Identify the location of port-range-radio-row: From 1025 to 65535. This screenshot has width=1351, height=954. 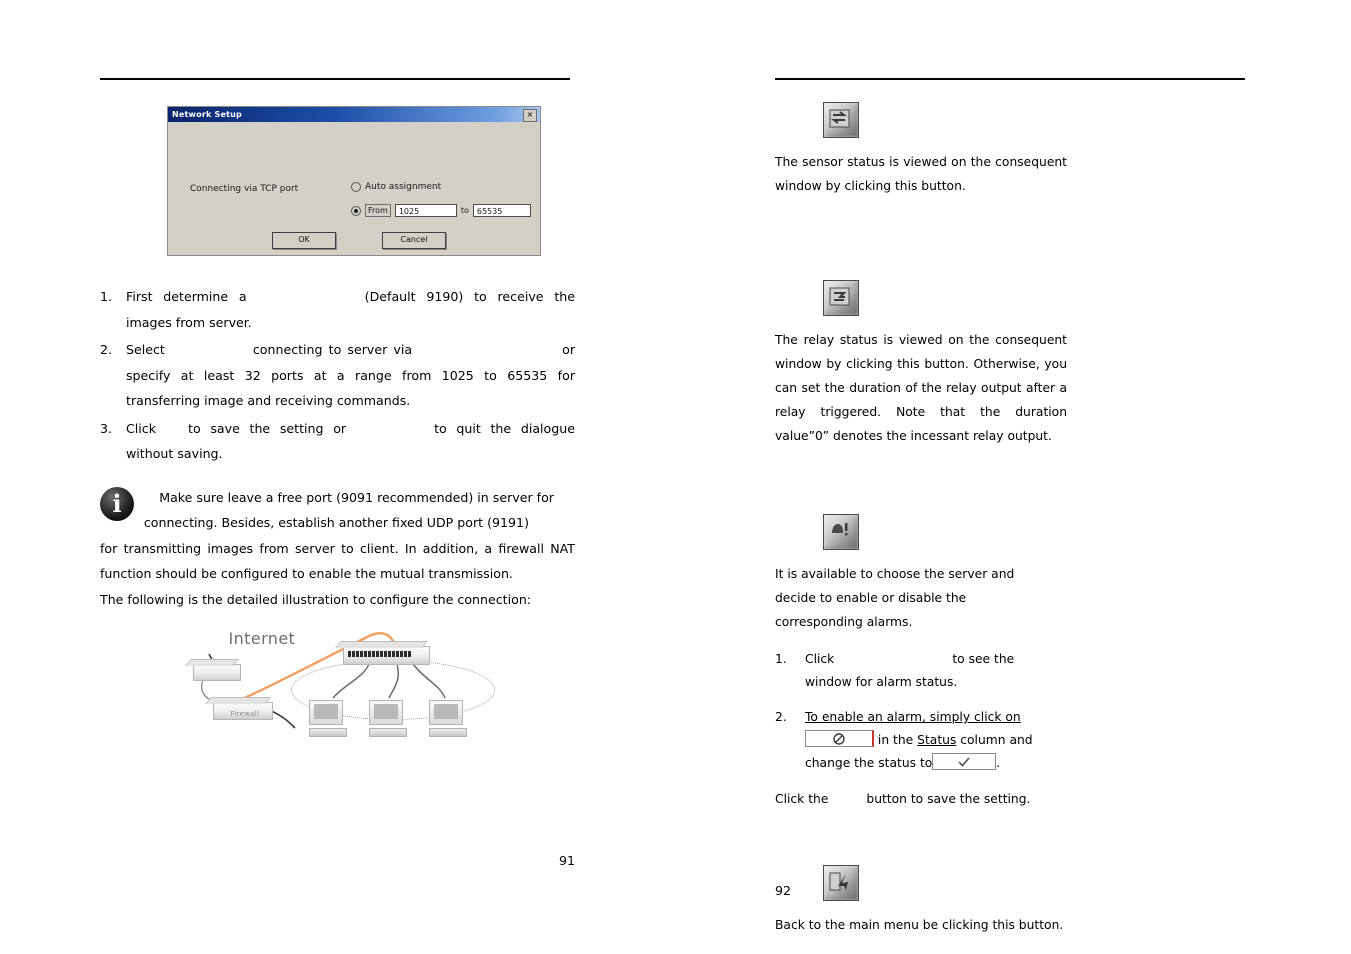
(441, 210).